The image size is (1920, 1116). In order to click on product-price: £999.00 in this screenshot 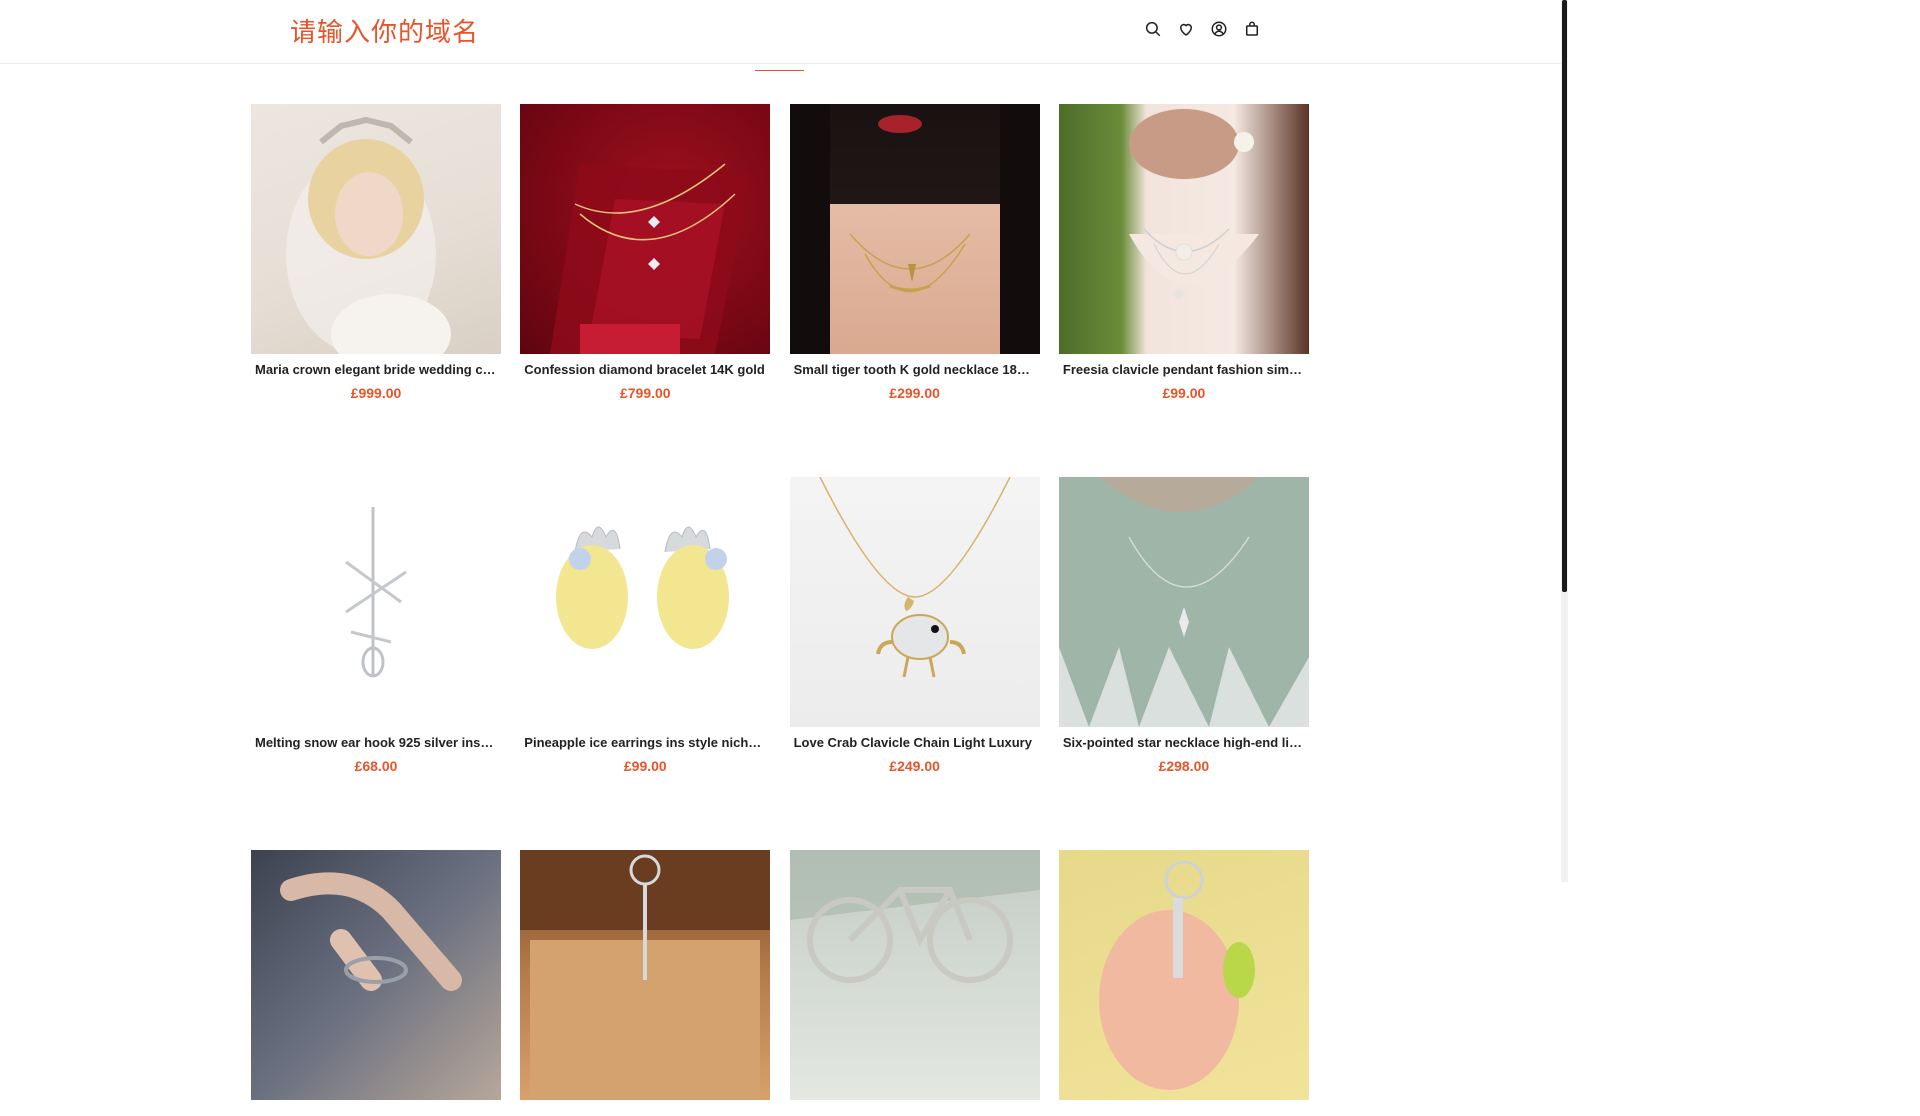, I will do `click(376, 393)`.